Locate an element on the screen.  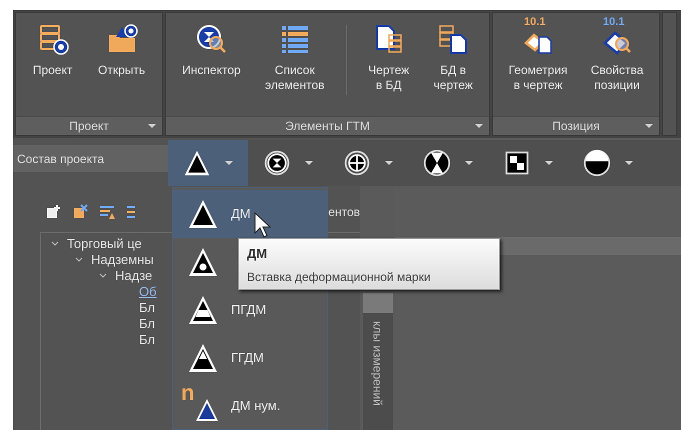
ribbon-button: Чертеж в БД is located at coordinates (388, 58).